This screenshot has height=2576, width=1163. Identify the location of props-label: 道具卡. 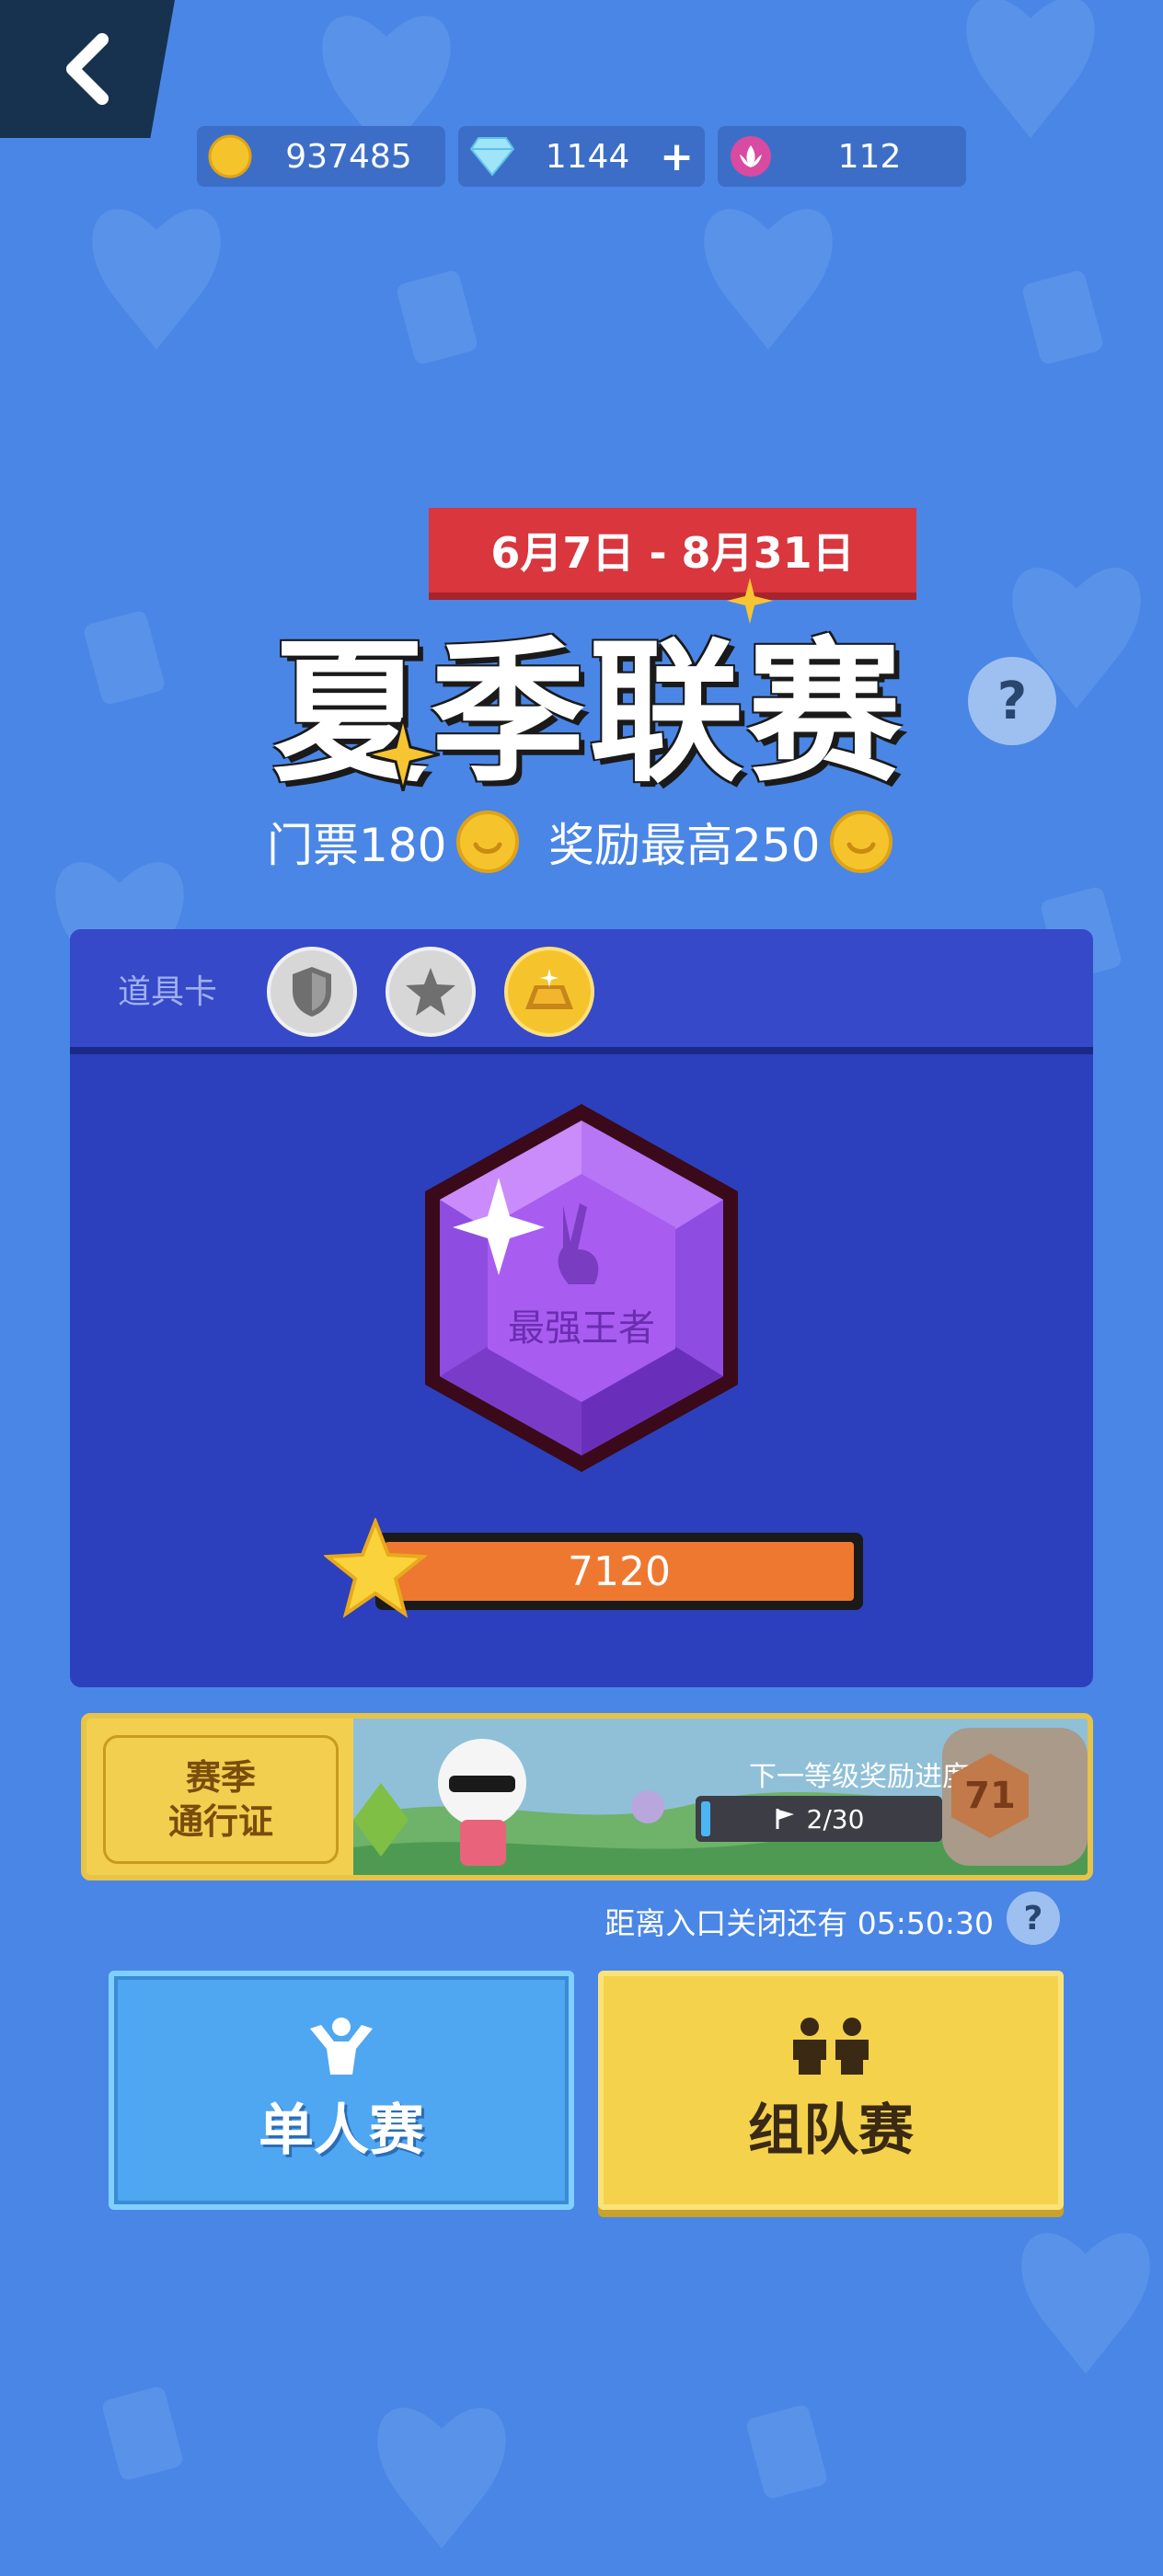
(168, 992).